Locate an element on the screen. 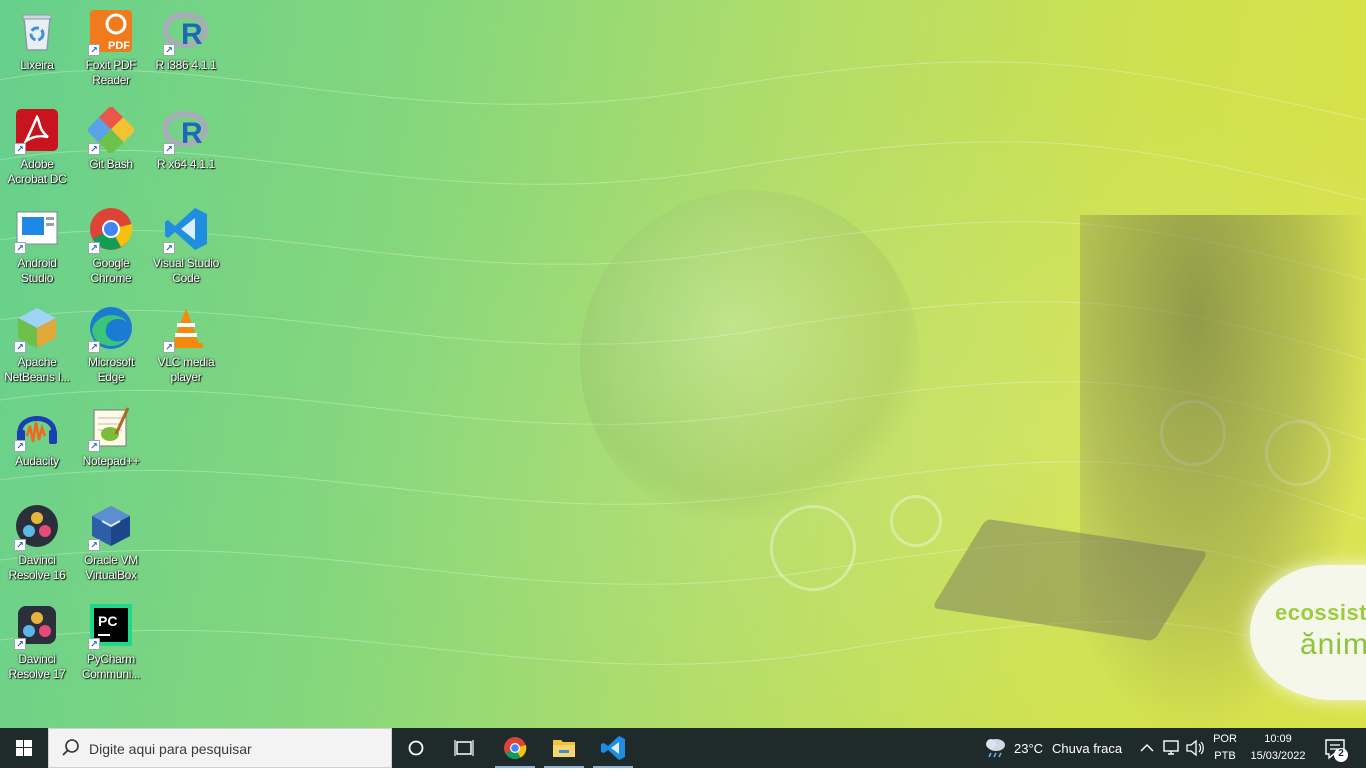  weather-temp: 23°C is located at coordinates (1029, 748).